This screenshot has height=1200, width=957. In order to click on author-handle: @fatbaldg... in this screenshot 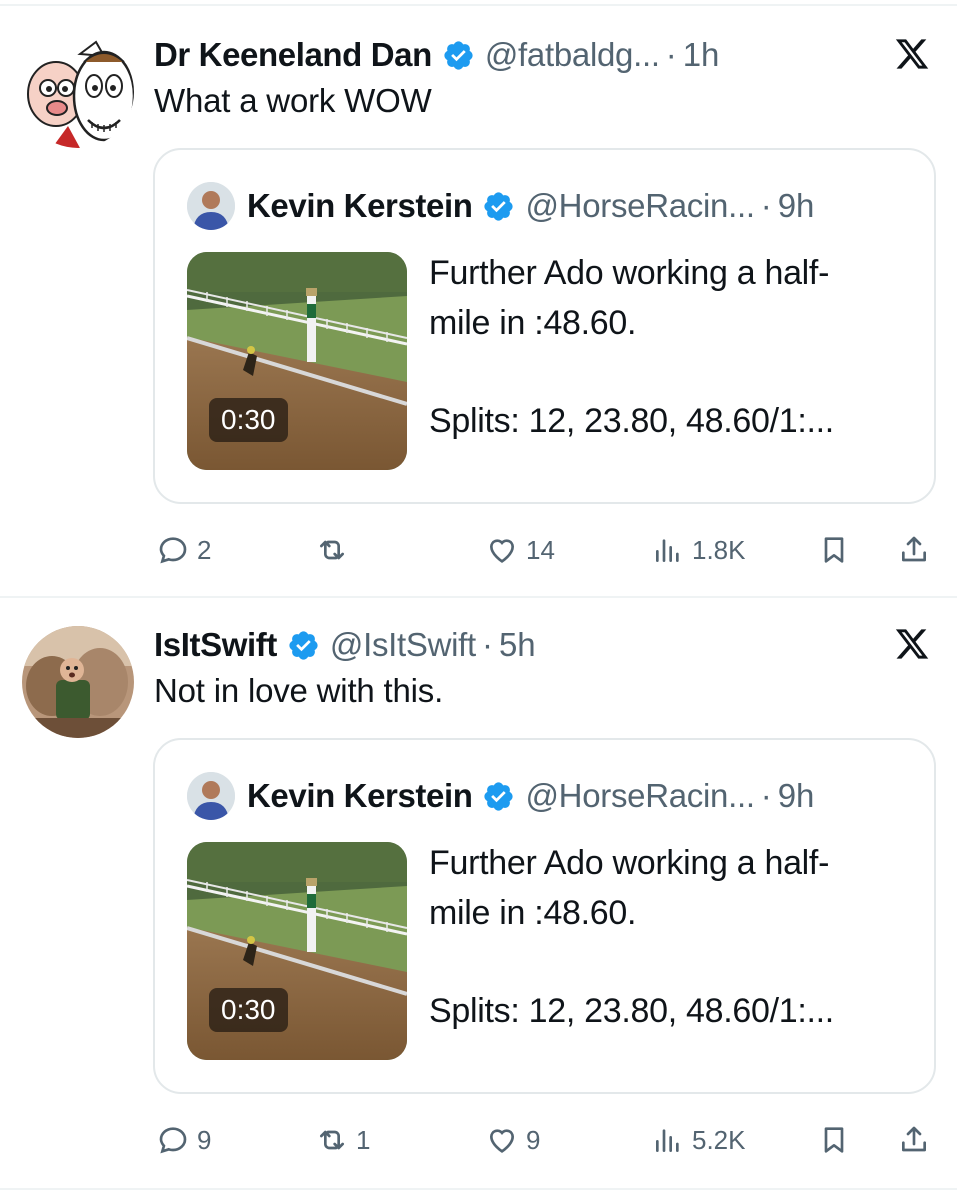, I will do `click(572, 55)`.